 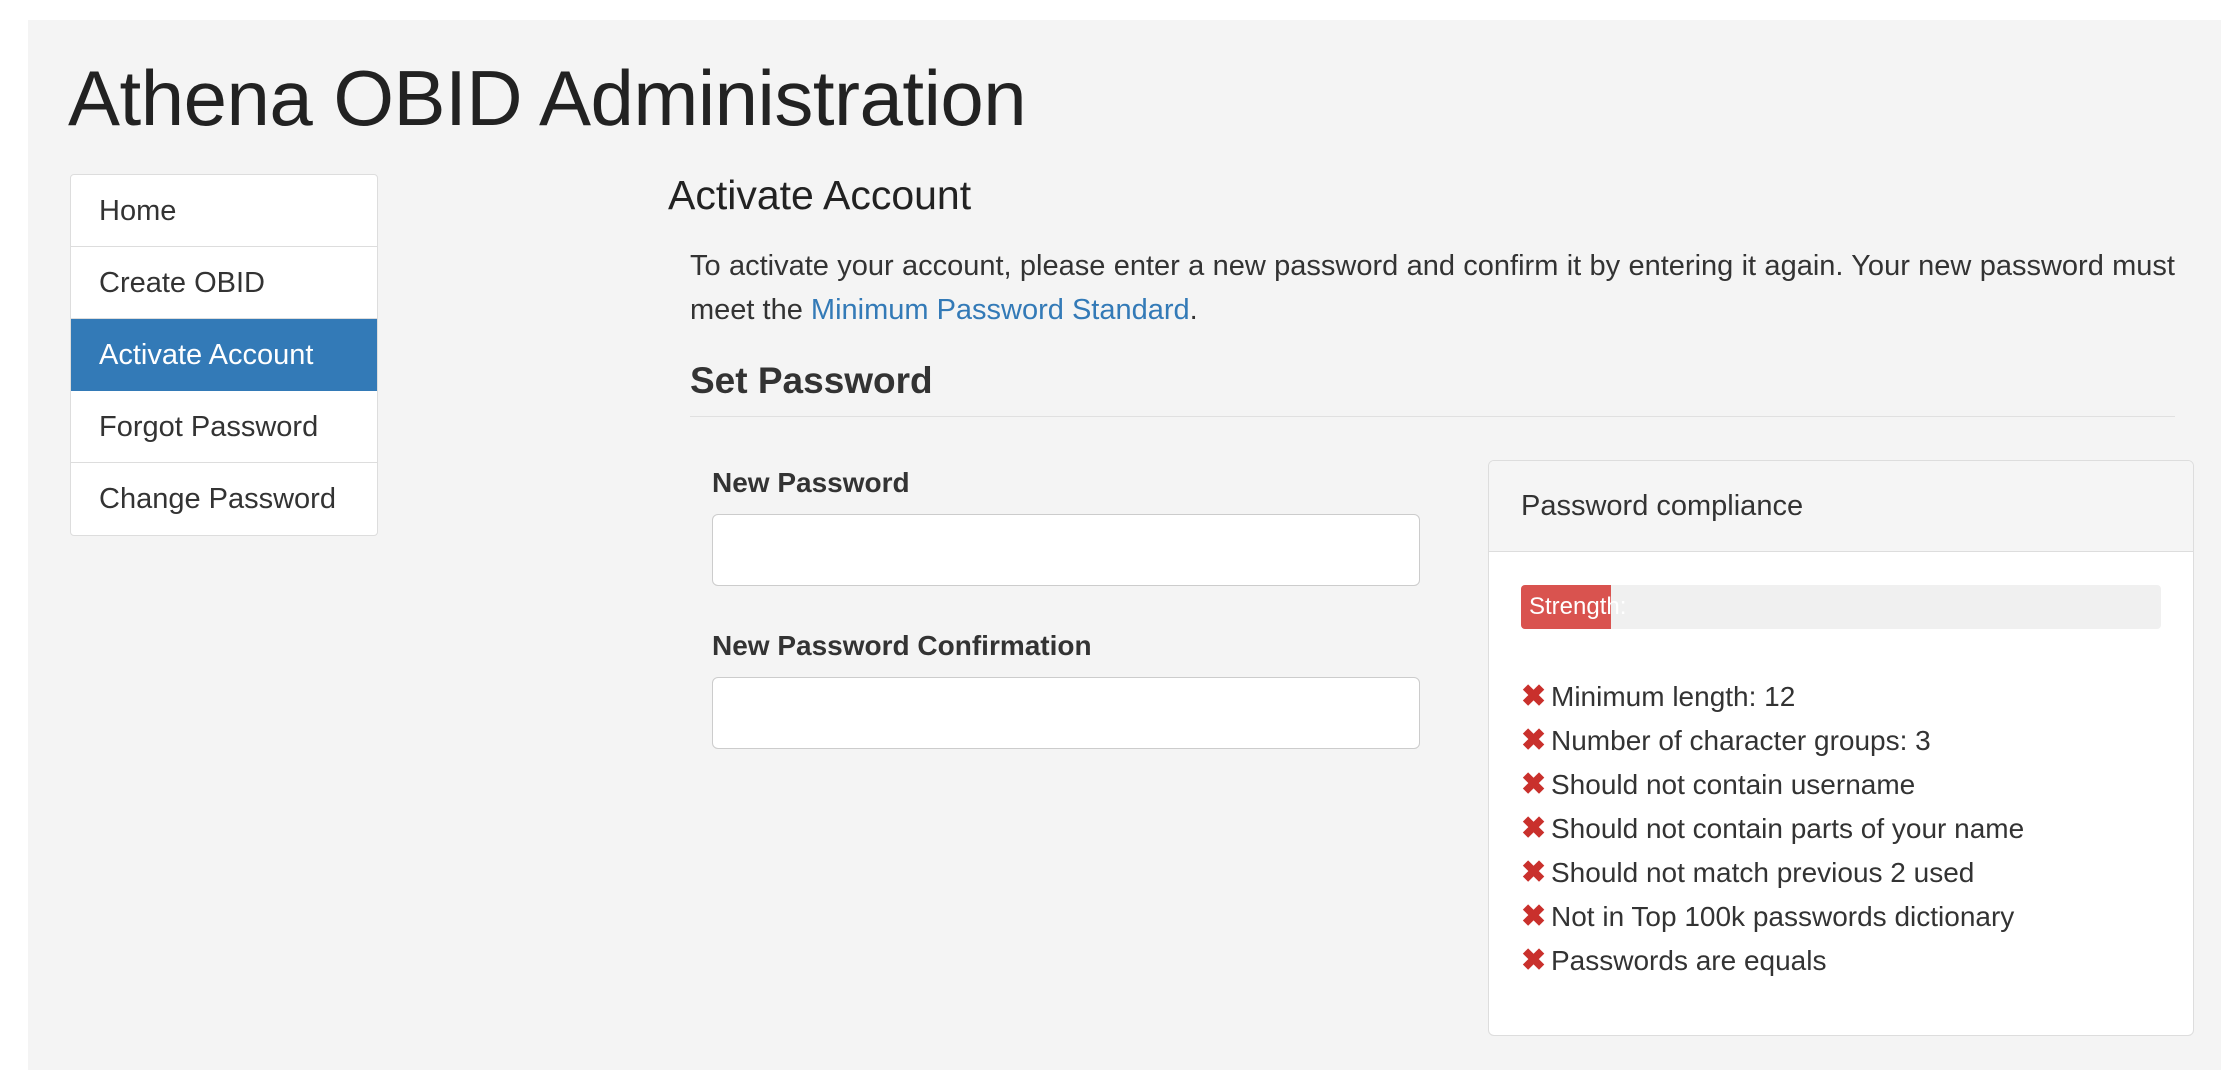 What do you see at coordinates (811, 482) in the screenshot?
I see `new-password-label: New Password` at bounding box center [811, 482].